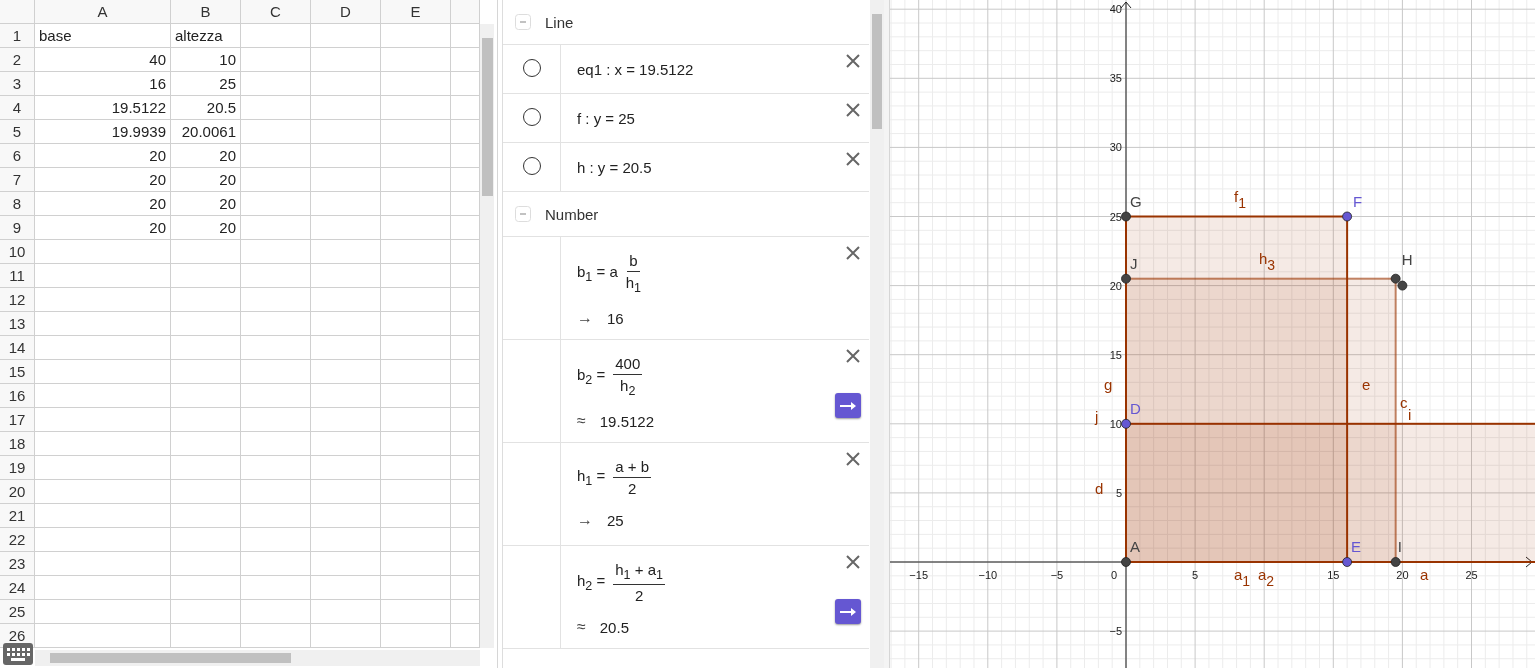 Image resolution: width=1536 pixels, height=668 pixels. I want to click on horizontal-scrollbar, so click(257, 658).